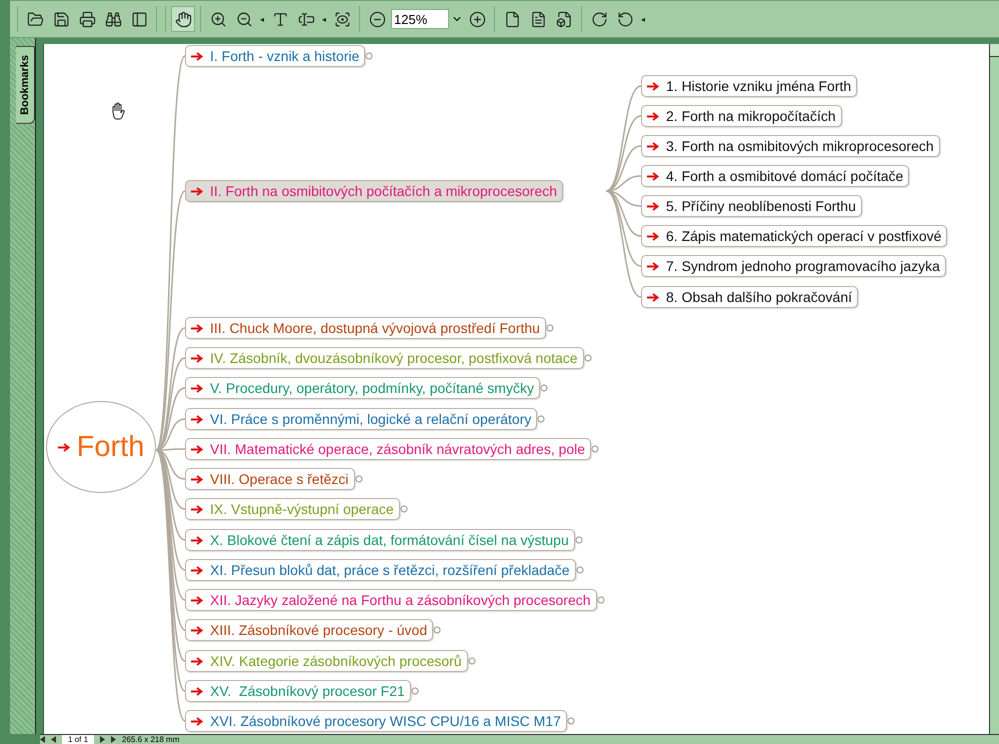 The width and height of the screenshot is (999, 744). What do you see at coordinates (309, 630) in the screenshot?
I see `topic-node: XIII. Zásobníkové procesory - úvod` at bounding box center [309, 630].